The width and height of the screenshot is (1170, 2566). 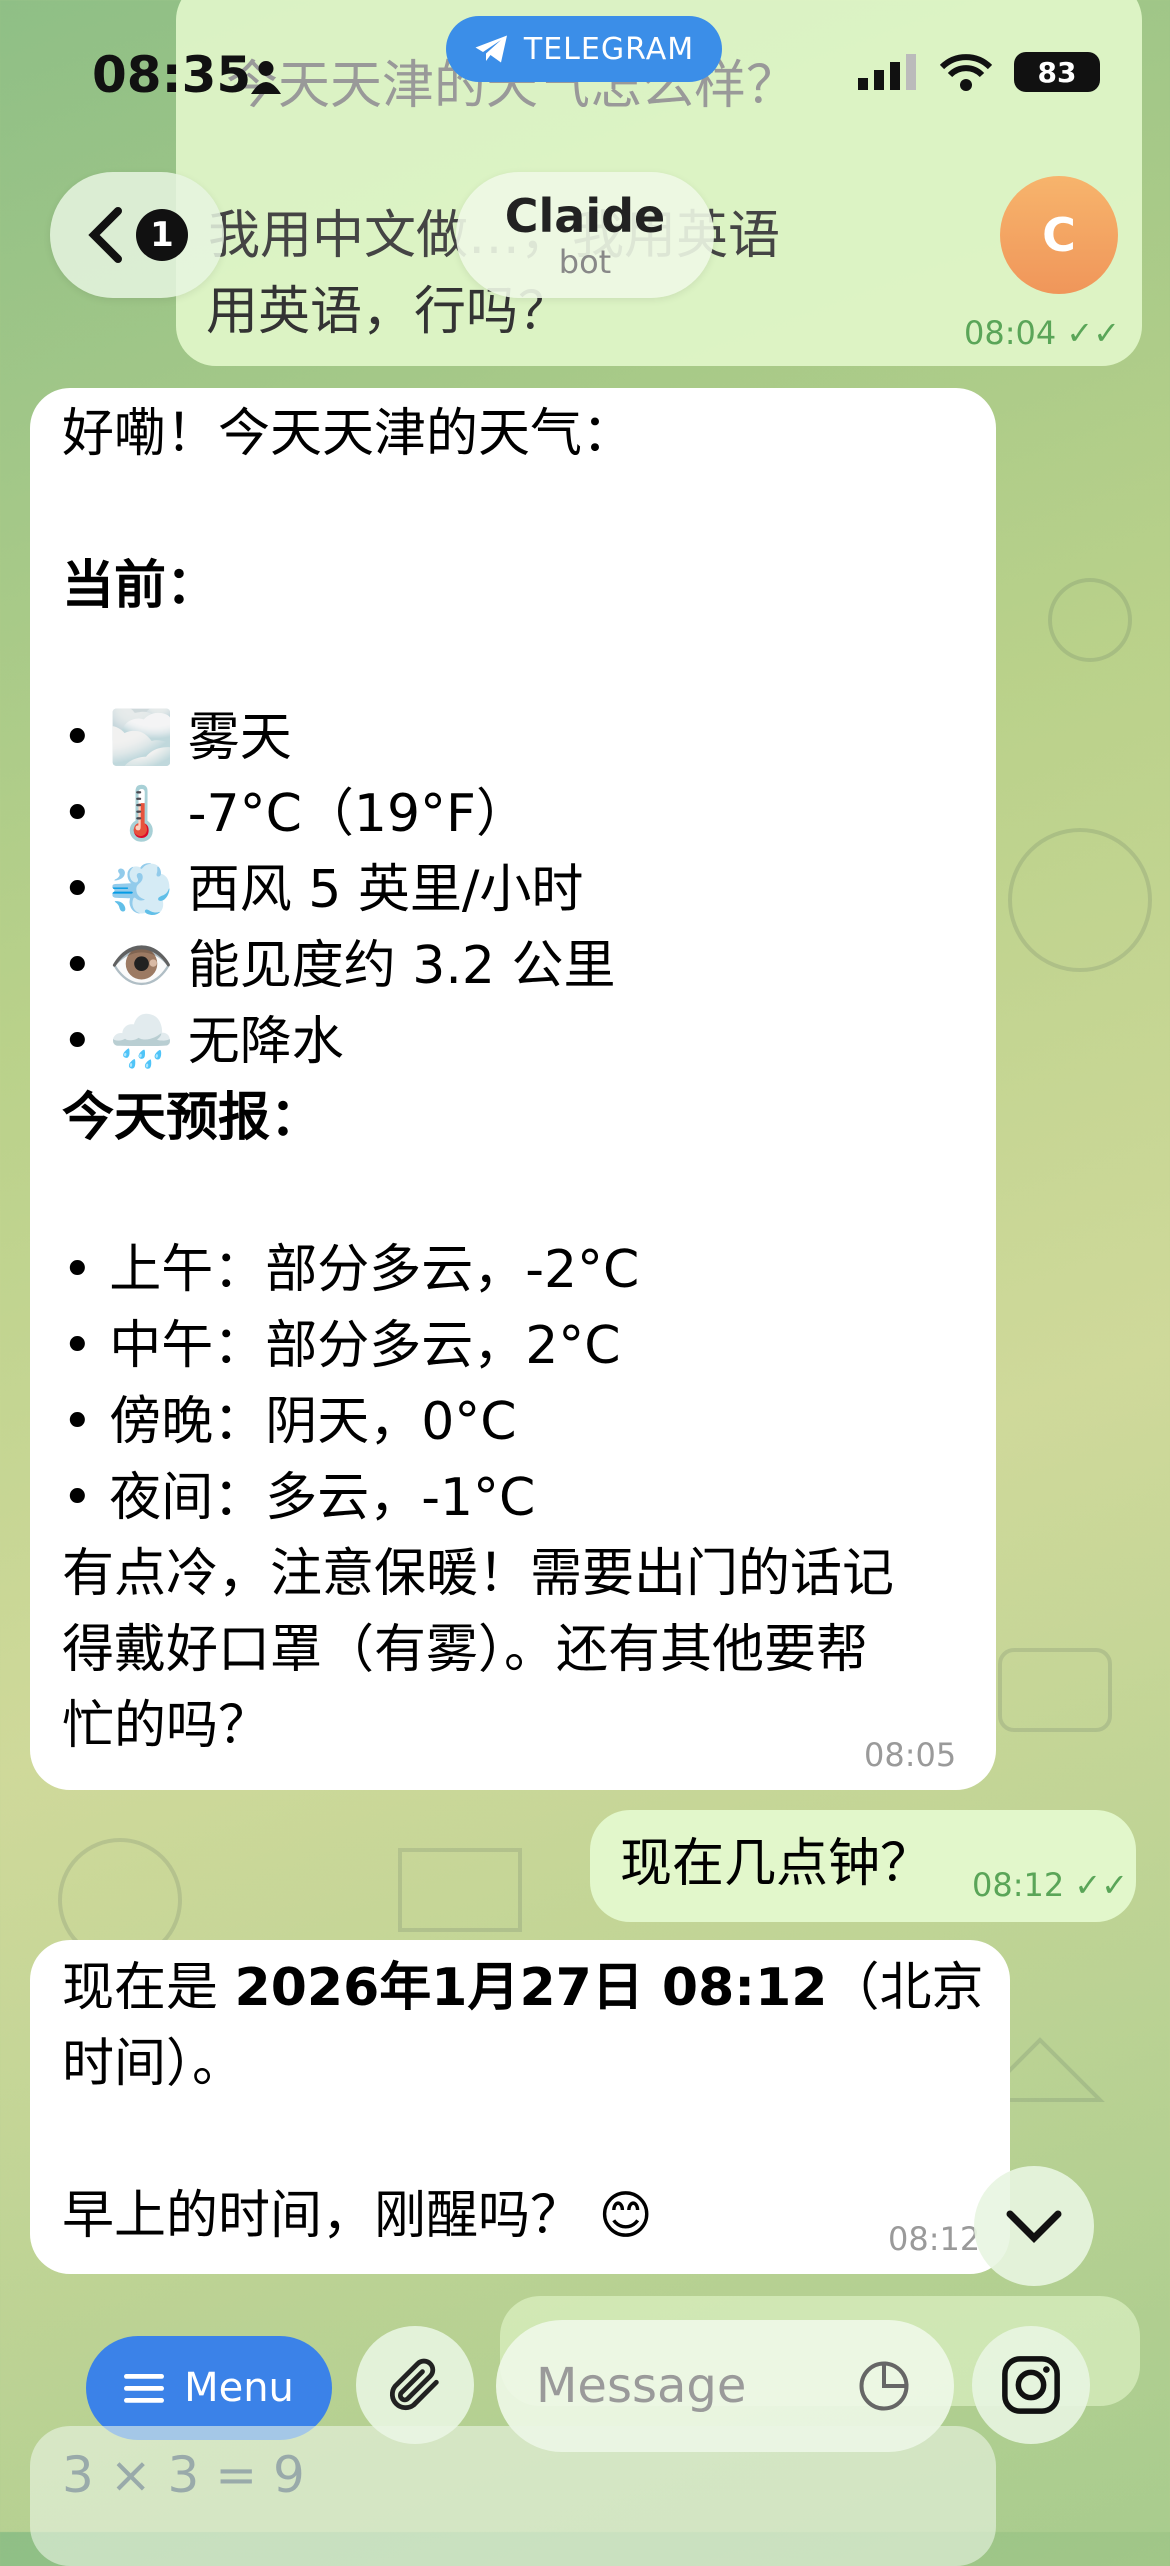 I want to click on closing-line-3: 忙的吗？, so click(x=166, y=1726).